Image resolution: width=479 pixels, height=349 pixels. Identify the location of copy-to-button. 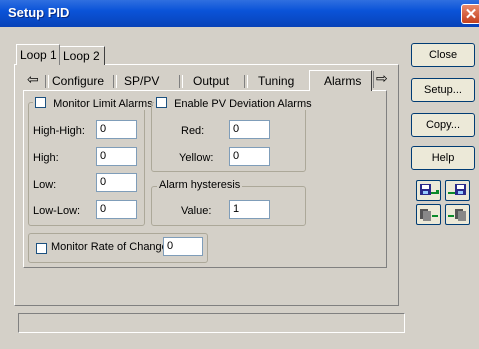
(457, 214).